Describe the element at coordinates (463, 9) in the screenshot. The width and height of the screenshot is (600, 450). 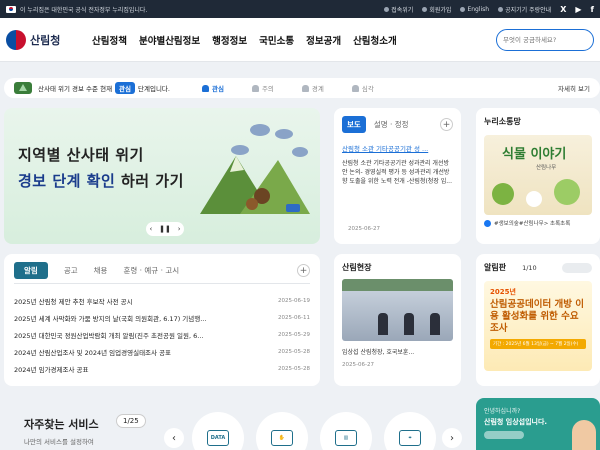
I see `globe-icon` at that location.